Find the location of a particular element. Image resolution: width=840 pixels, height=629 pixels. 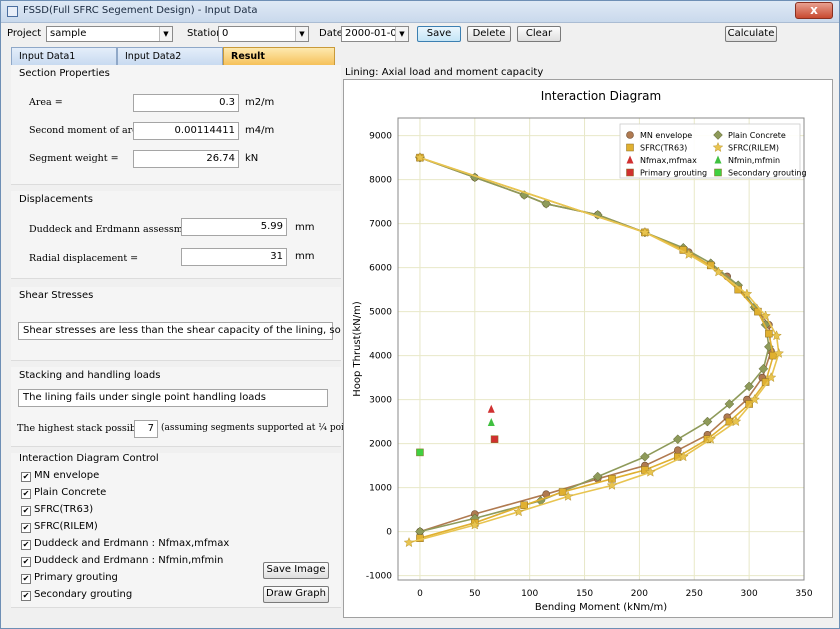

legend-label: SFRC(TR63) is located at coordinates (663, 148).